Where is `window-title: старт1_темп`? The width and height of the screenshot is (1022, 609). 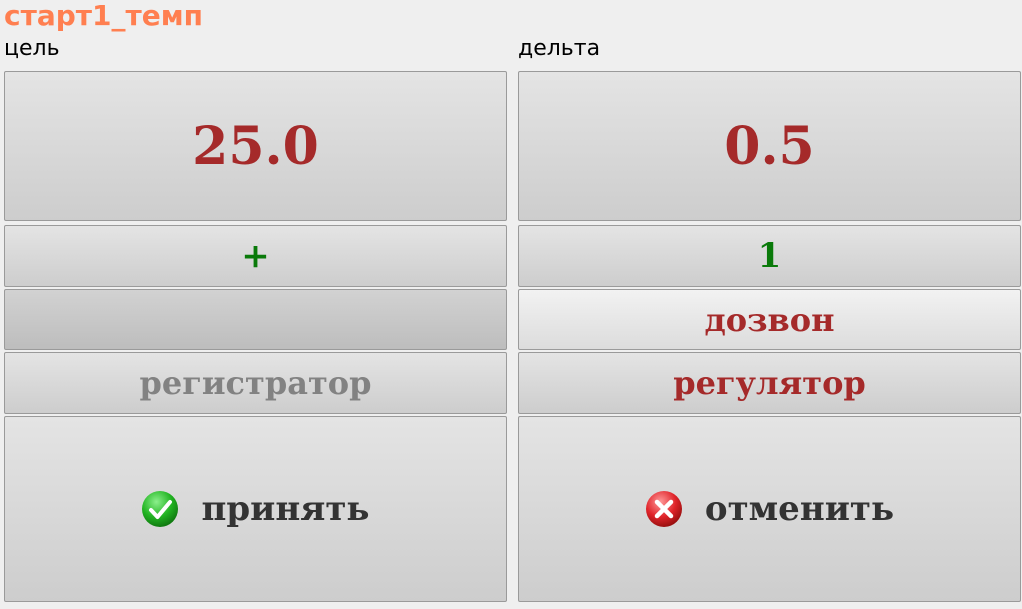 window-title: старт1_темп is located at coordinates (103, 16).